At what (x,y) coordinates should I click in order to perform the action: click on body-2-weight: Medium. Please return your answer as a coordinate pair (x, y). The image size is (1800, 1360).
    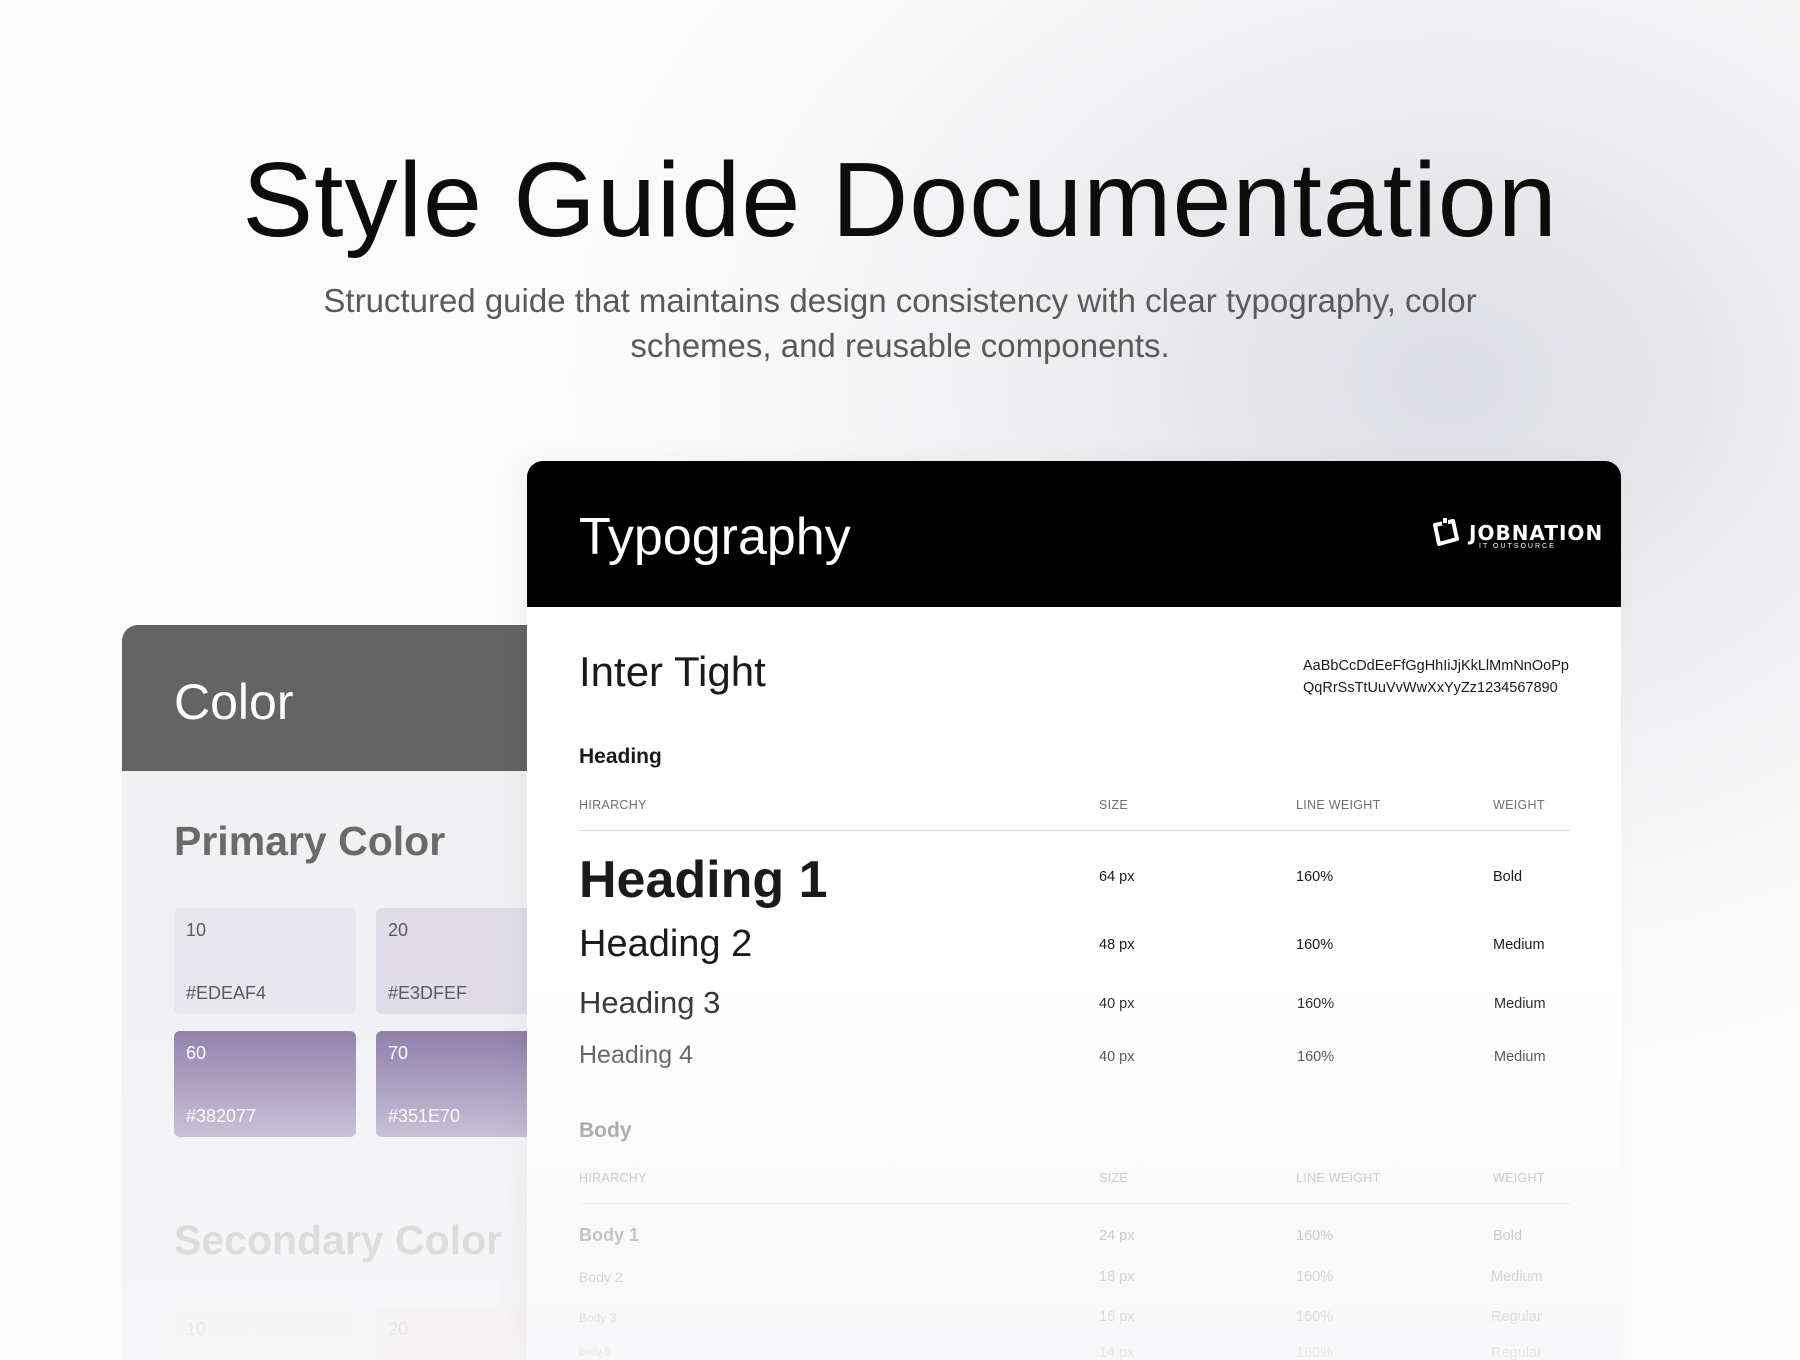
    Looking at the image, I should click on (1517, 1277).